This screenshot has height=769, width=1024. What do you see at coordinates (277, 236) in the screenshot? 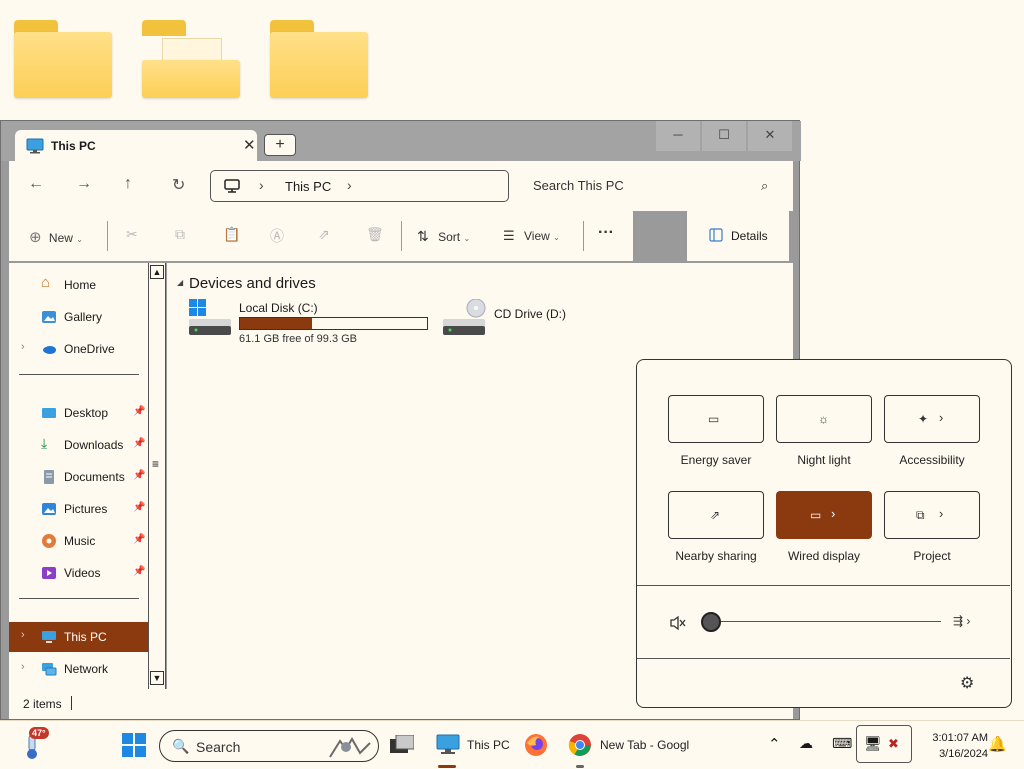
I see `rename-icon: Ⓐ` at bounding box center [277, 236].